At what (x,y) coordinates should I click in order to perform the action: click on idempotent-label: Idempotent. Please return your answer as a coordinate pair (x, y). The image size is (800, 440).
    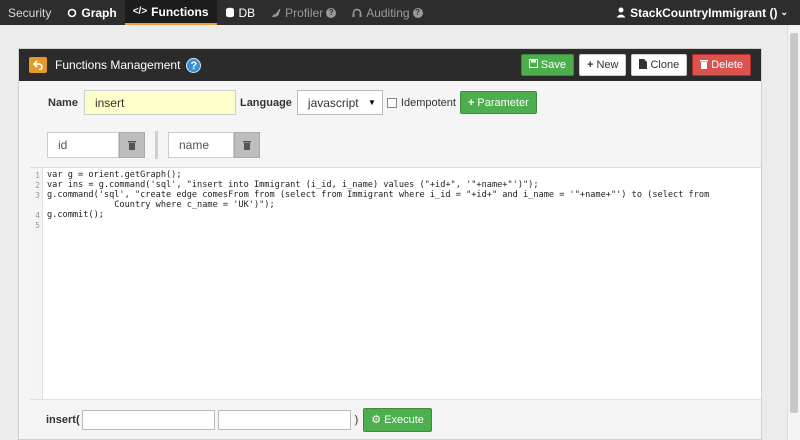
    Looking at the image, I should click on (428, 102).